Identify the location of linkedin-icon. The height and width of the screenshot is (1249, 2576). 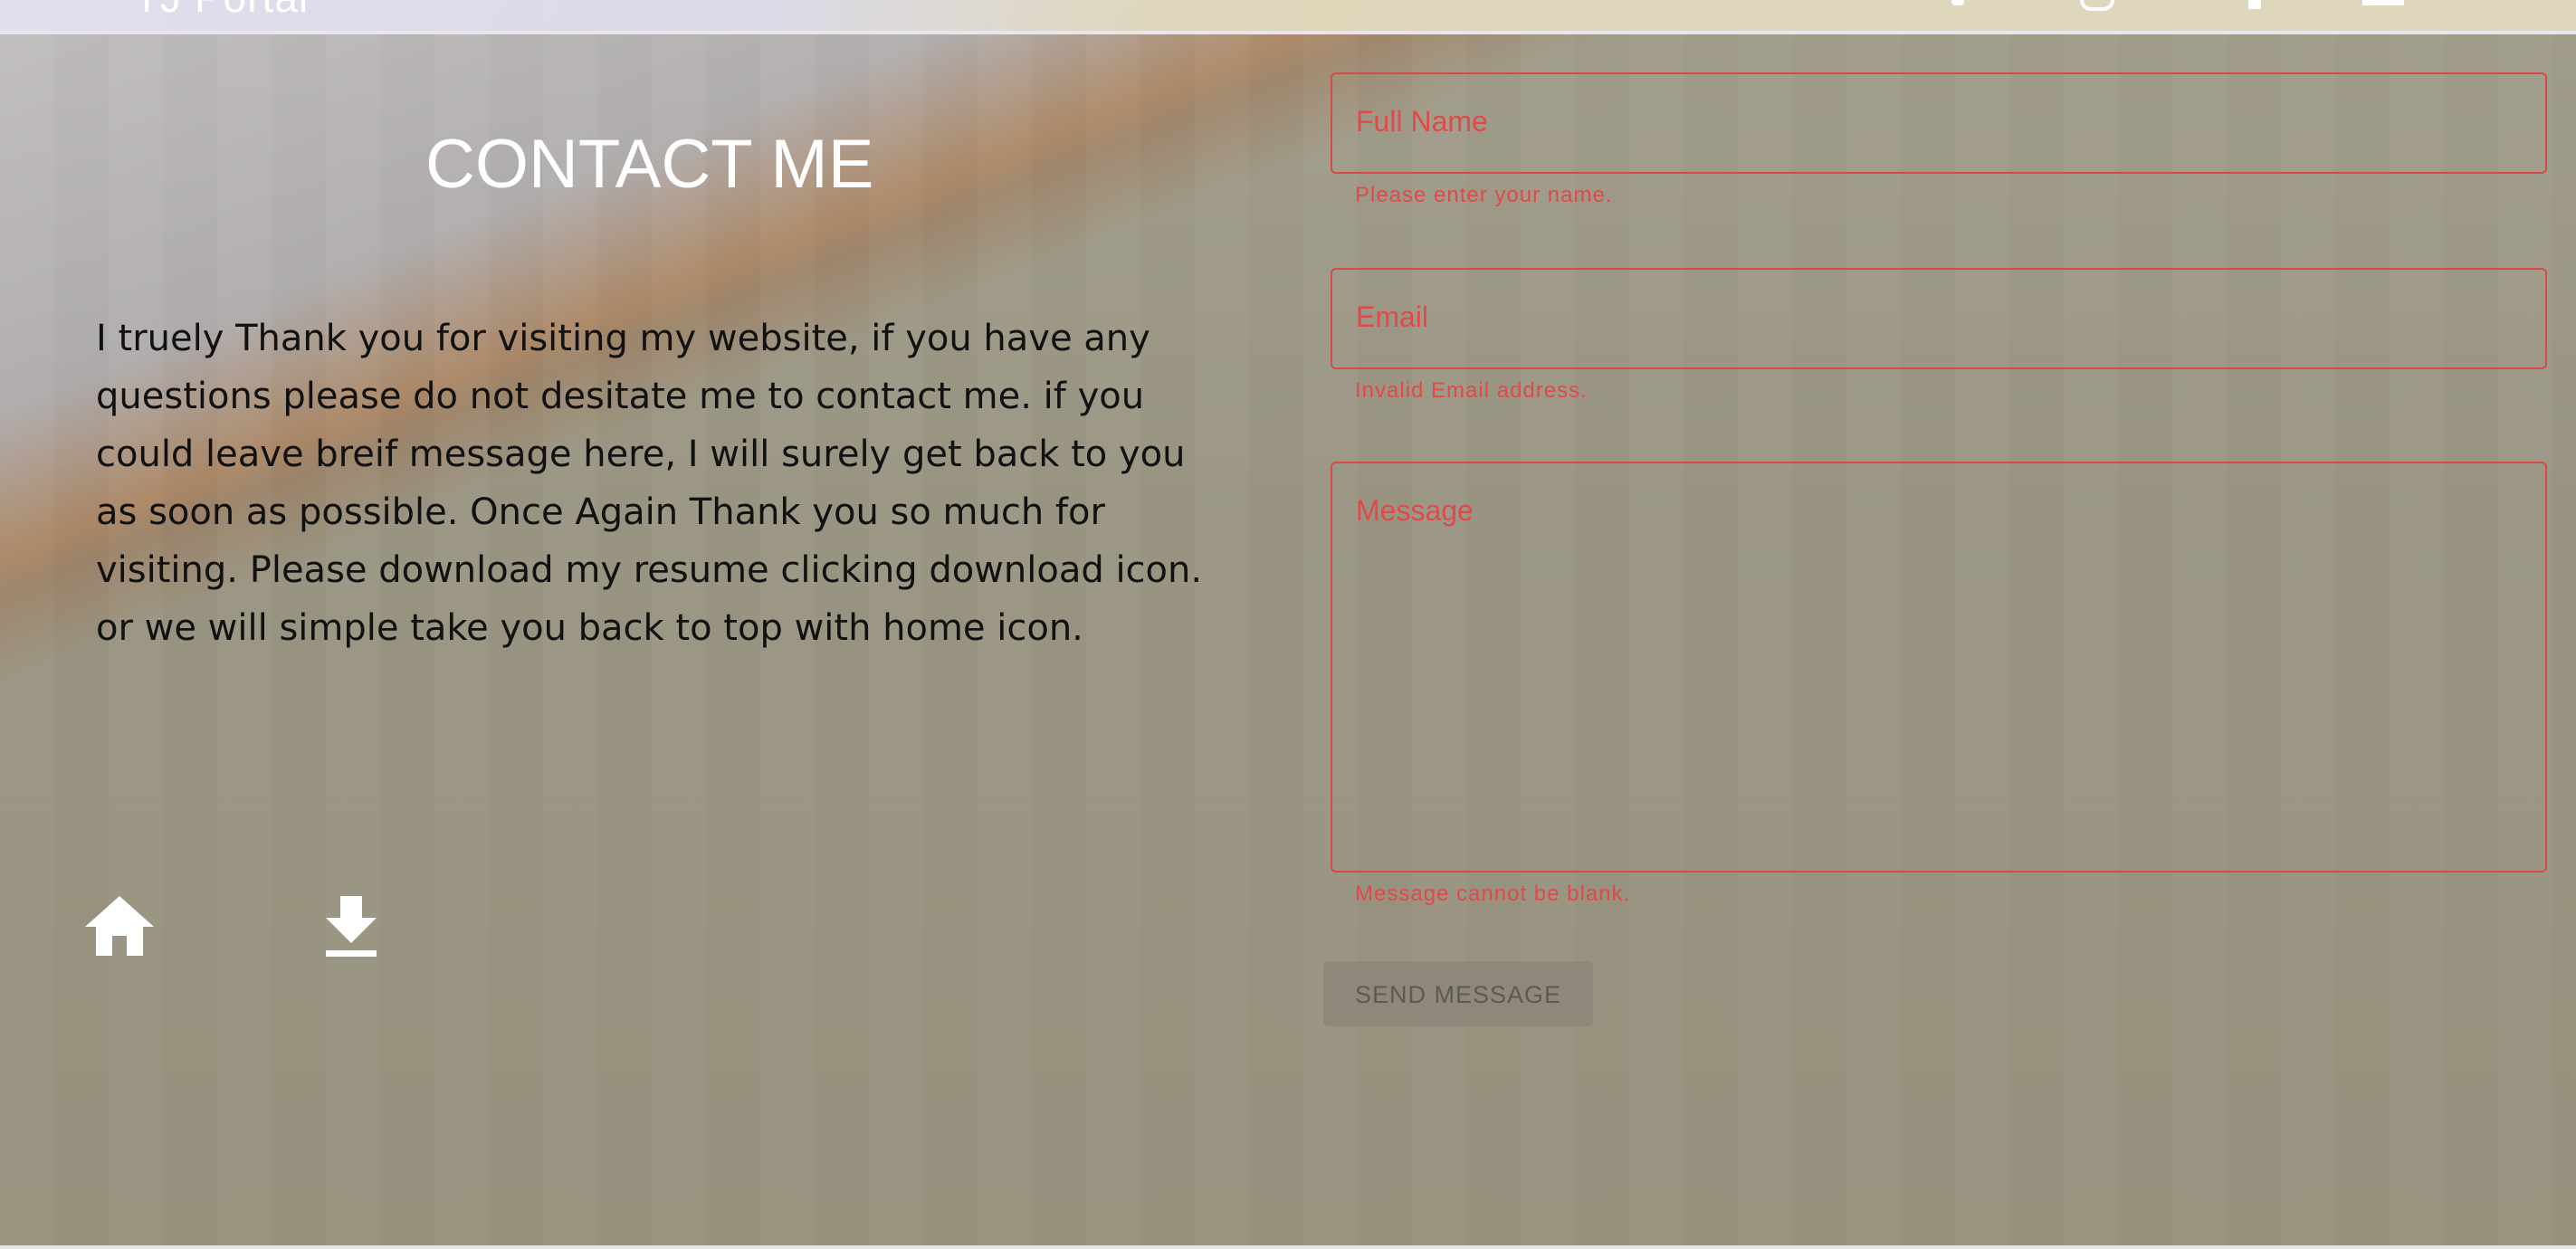
(2254, 4).